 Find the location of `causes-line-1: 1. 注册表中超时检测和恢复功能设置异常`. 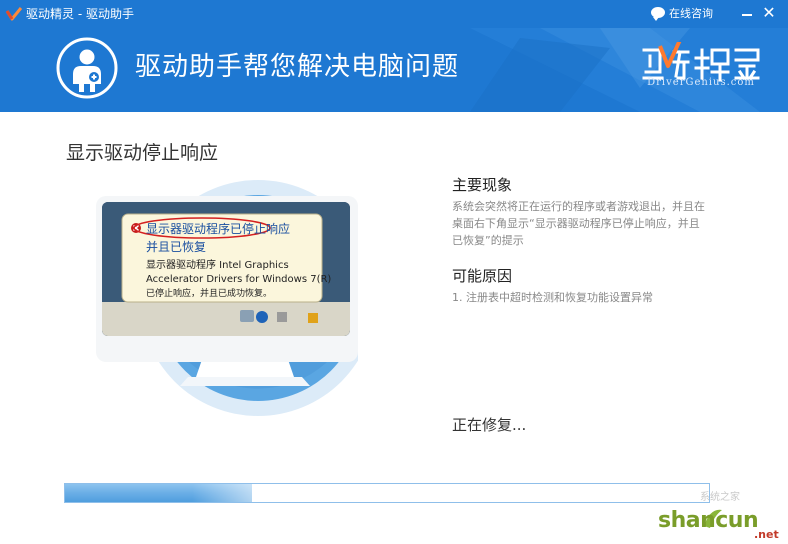

causes-line-1: 1. 注册表中超时检测和恢复功能设置异常 is located at coordinates (552, 297).